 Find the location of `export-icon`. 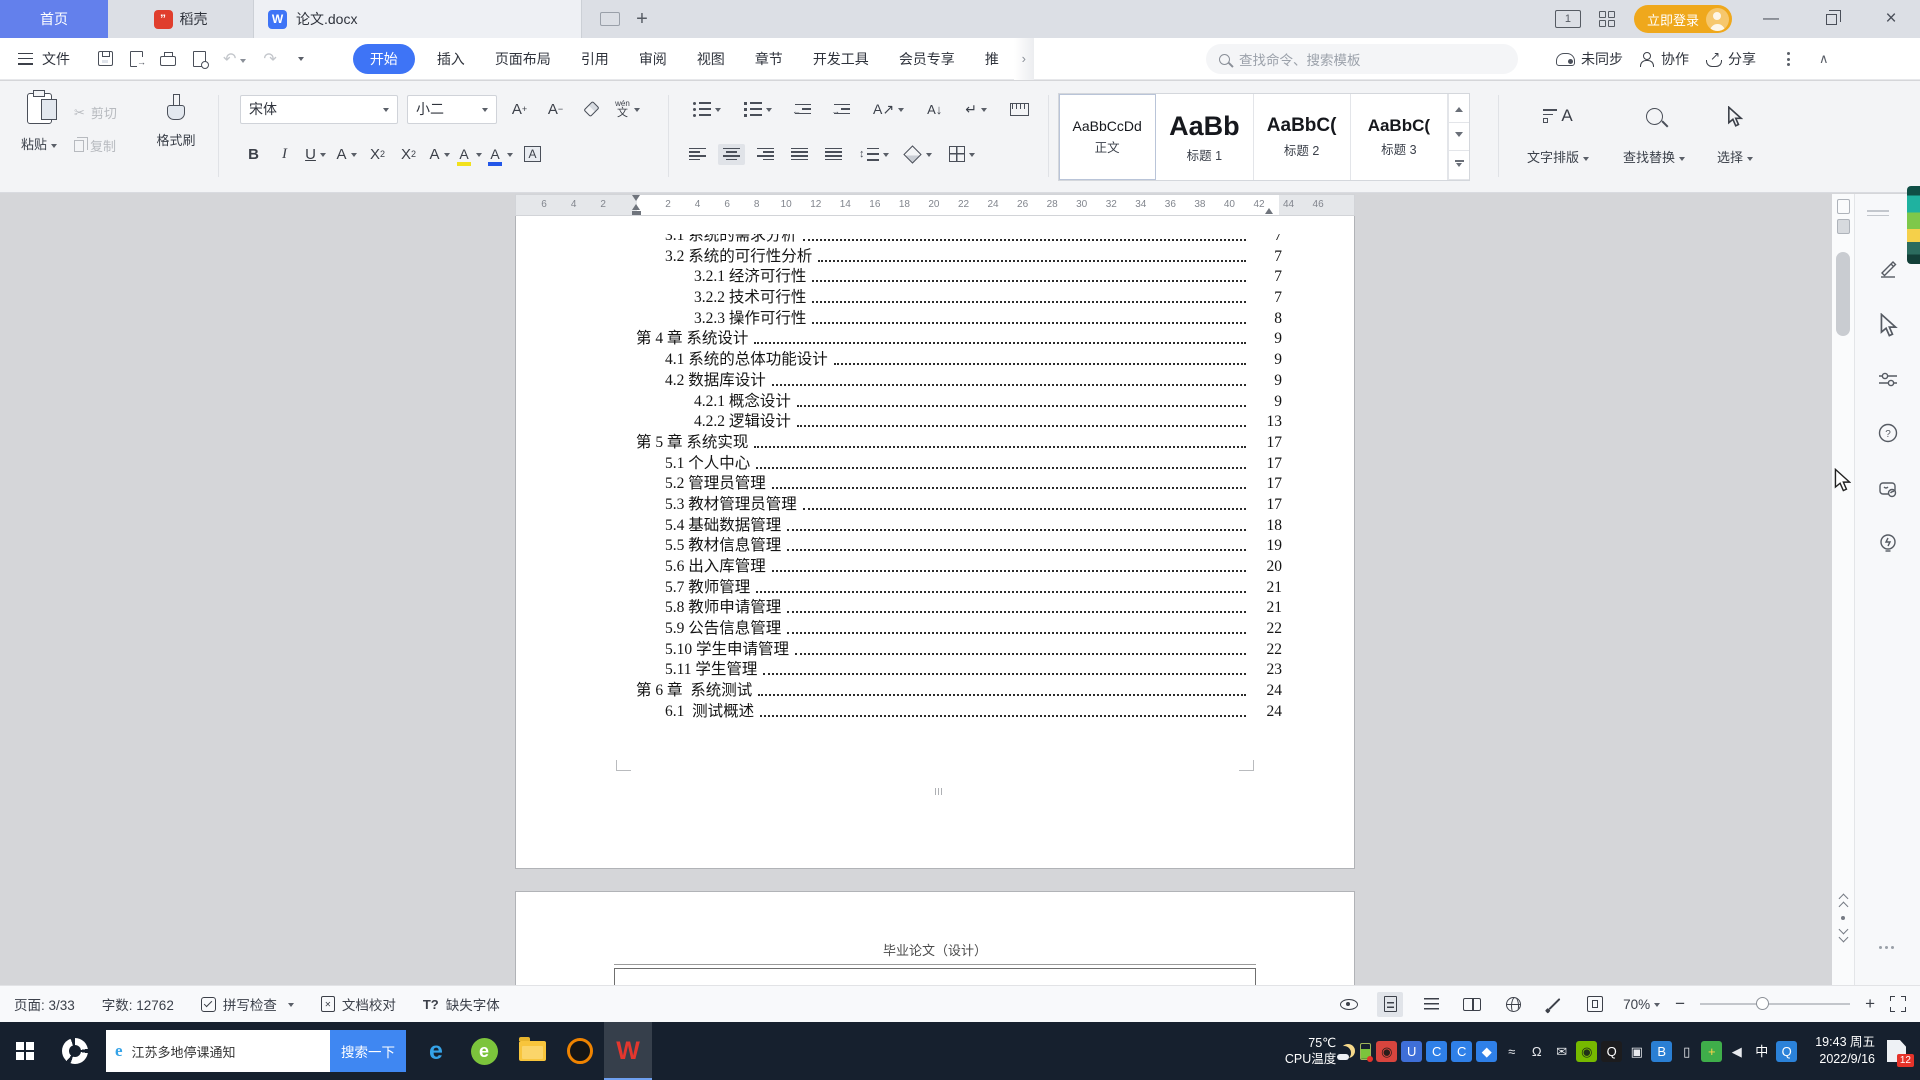

export-icon is located at coordinates (138, 58).